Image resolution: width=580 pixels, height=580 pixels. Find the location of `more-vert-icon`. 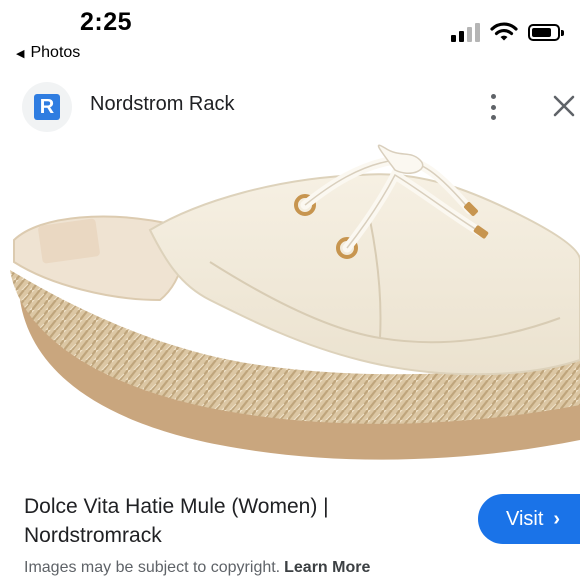

more-vert-icon is located at coordinates (493, 96).